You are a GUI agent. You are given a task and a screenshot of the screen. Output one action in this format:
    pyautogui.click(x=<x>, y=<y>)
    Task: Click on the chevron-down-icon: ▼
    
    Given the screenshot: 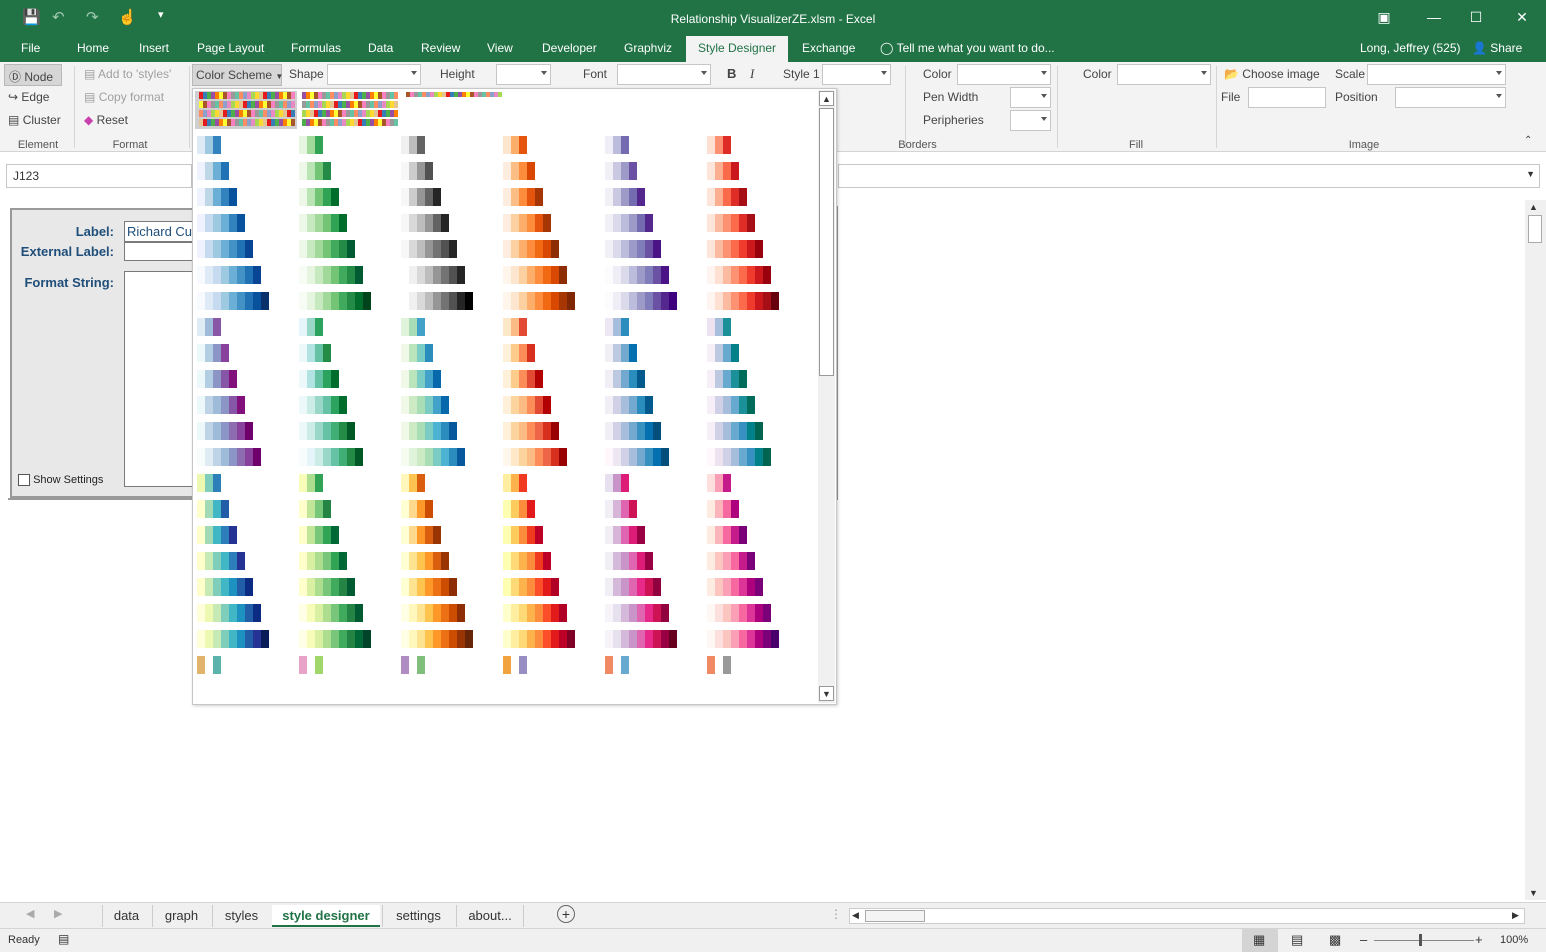 What is the action you would take?
    pyautogui.click(x=1530, y=174)
    